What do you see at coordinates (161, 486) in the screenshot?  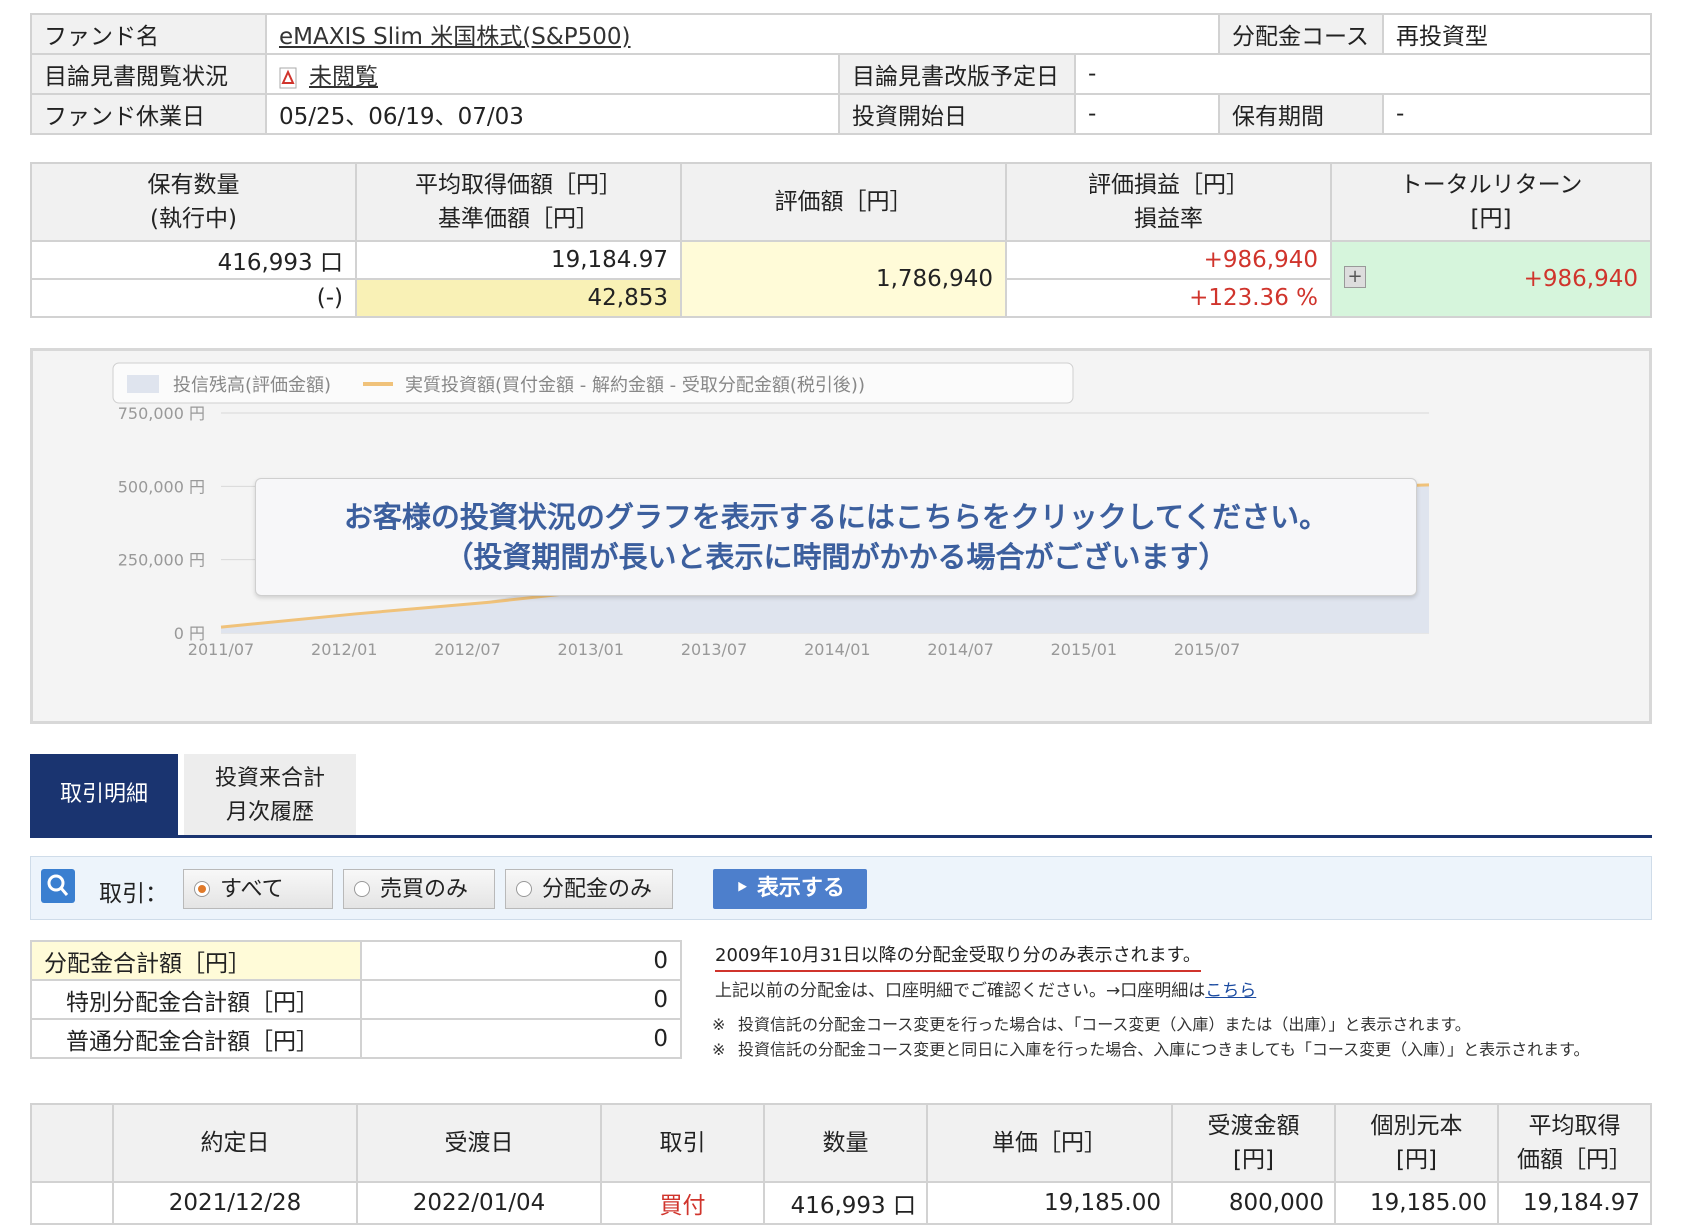 I see `y-tick-label: 500,000 円` at bounding box center [161, 486].